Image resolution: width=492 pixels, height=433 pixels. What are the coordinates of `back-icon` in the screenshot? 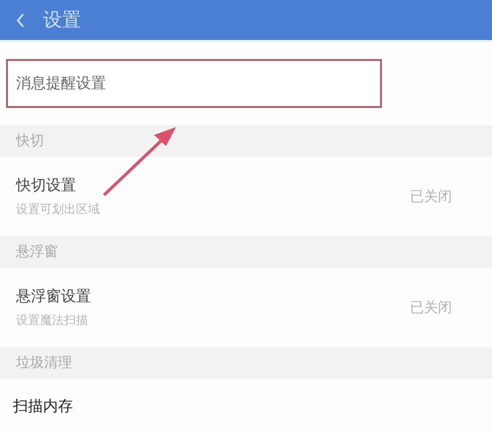 It's located at (20, 20).